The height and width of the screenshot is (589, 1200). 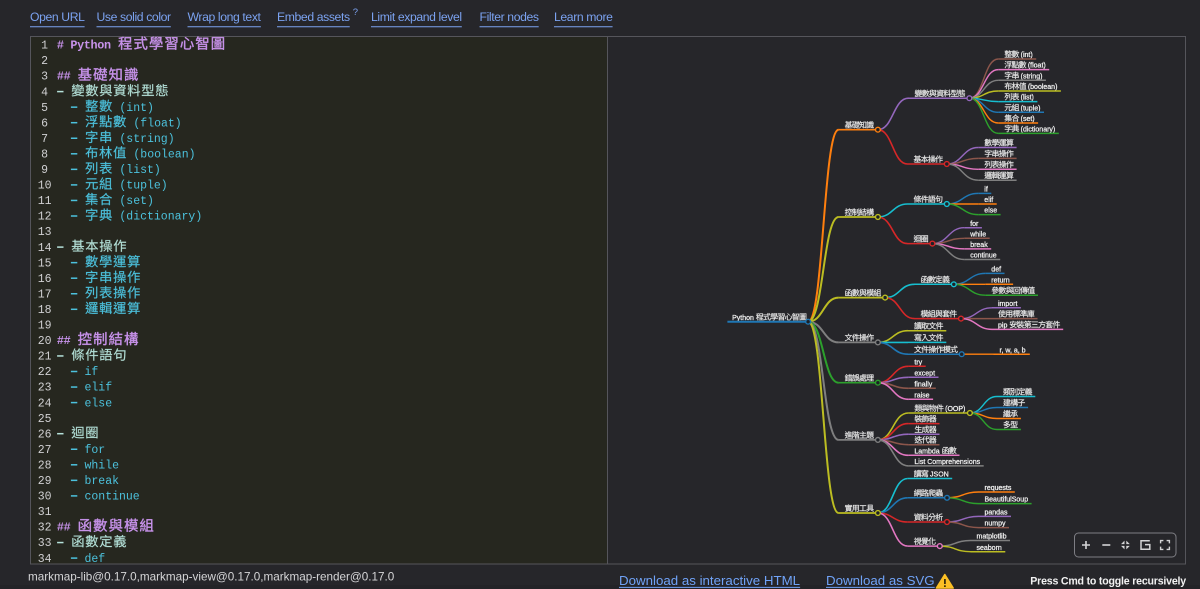 I want to click on svg-text: r, w, a, b, so click(x=1013, y=350).